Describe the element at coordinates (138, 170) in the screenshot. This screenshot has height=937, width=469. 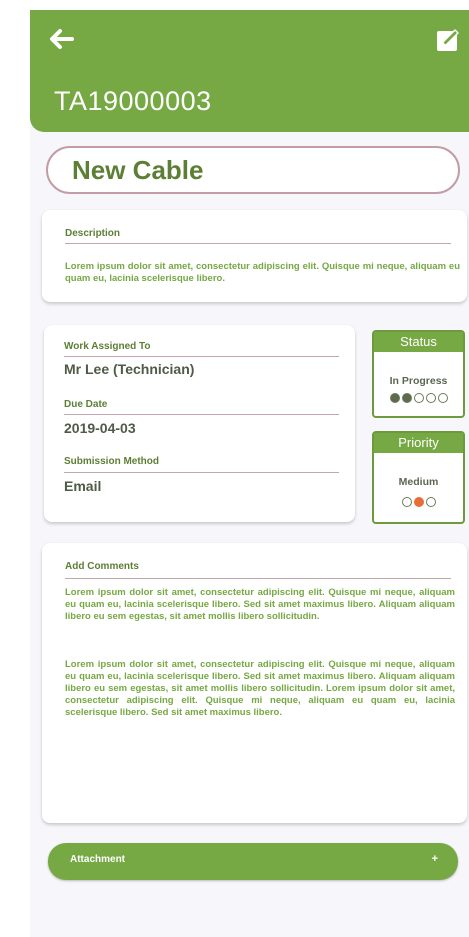
I see `task-title-text: New Cable` at that location.